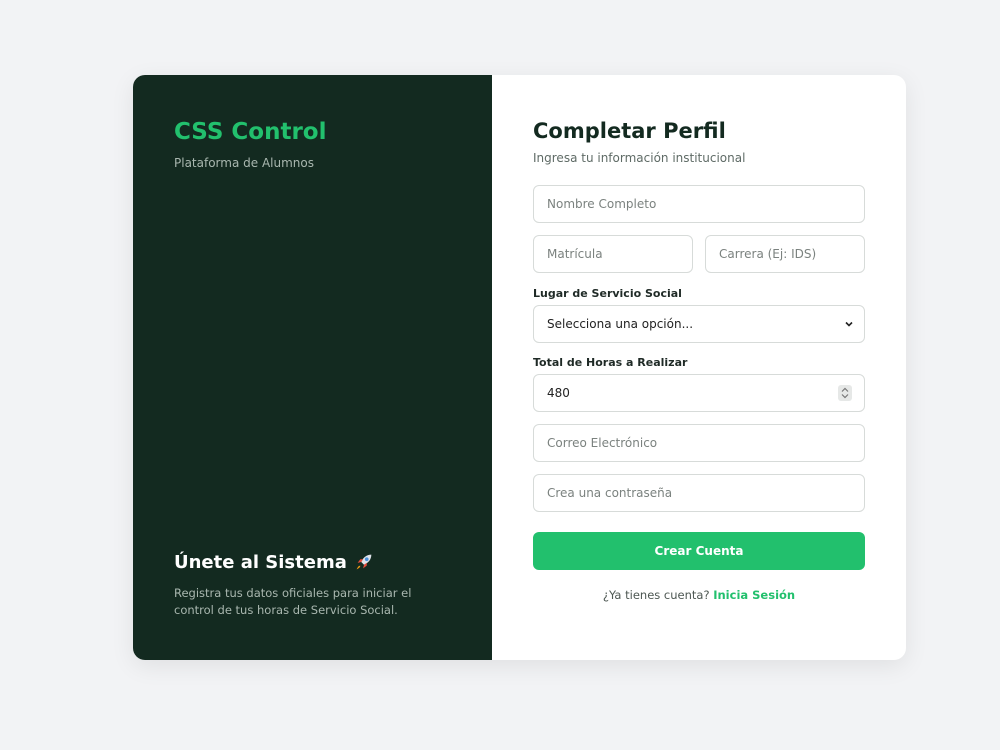 The height and width of the screenshot is (750, 1000). I want to click on email-input, so click(699, 443).